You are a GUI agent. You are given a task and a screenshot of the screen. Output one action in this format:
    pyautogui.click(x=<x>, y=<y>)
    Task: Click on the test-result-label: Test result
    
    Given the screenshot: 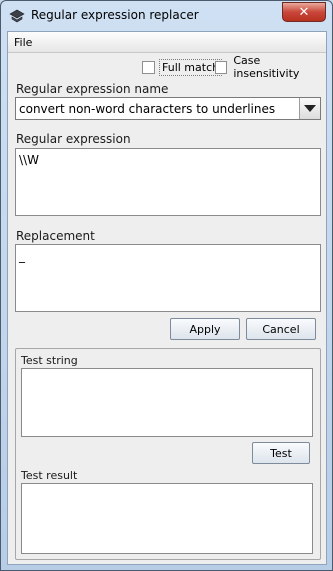 What is the action you would take?
    pyautogui.click(x=49, y=475)
    